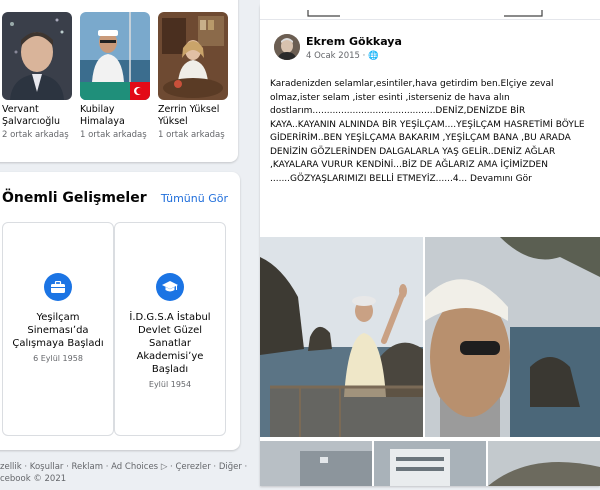 The width and height of the screenshot is (600, 490). What do you see at coordinates (170, 384) in the screenshot?
I see `life-event-date: Eylül 1954` at bounding box center [170, 384].